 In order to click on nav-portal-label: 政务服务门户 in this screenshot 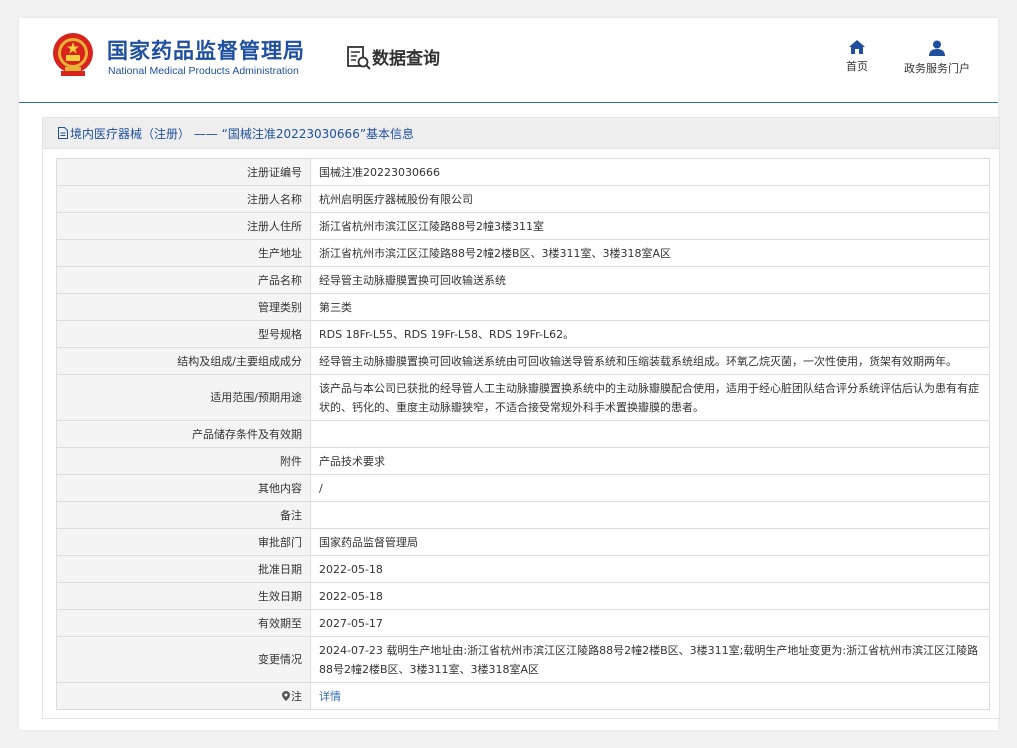, I will do `click(937, 68)`.